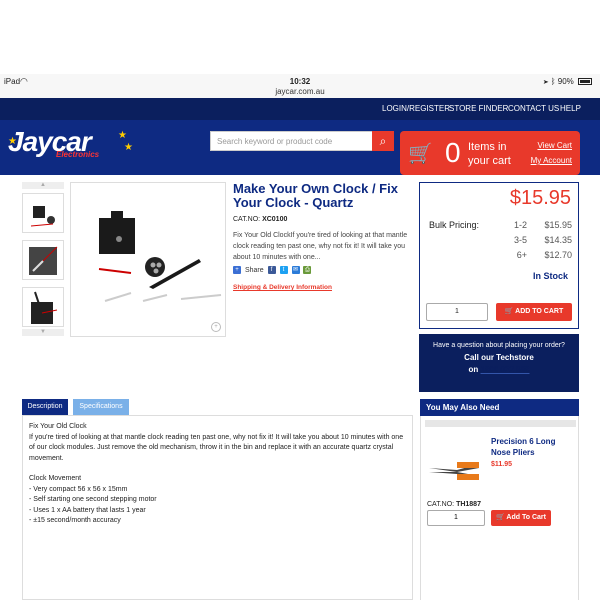 The height and width of the screenshot is (600, 600). What do you see at coordinates (533, 108) in the screenshot?
I see `contact-us-link: CONTACT US` at bounding box center [533, 108].